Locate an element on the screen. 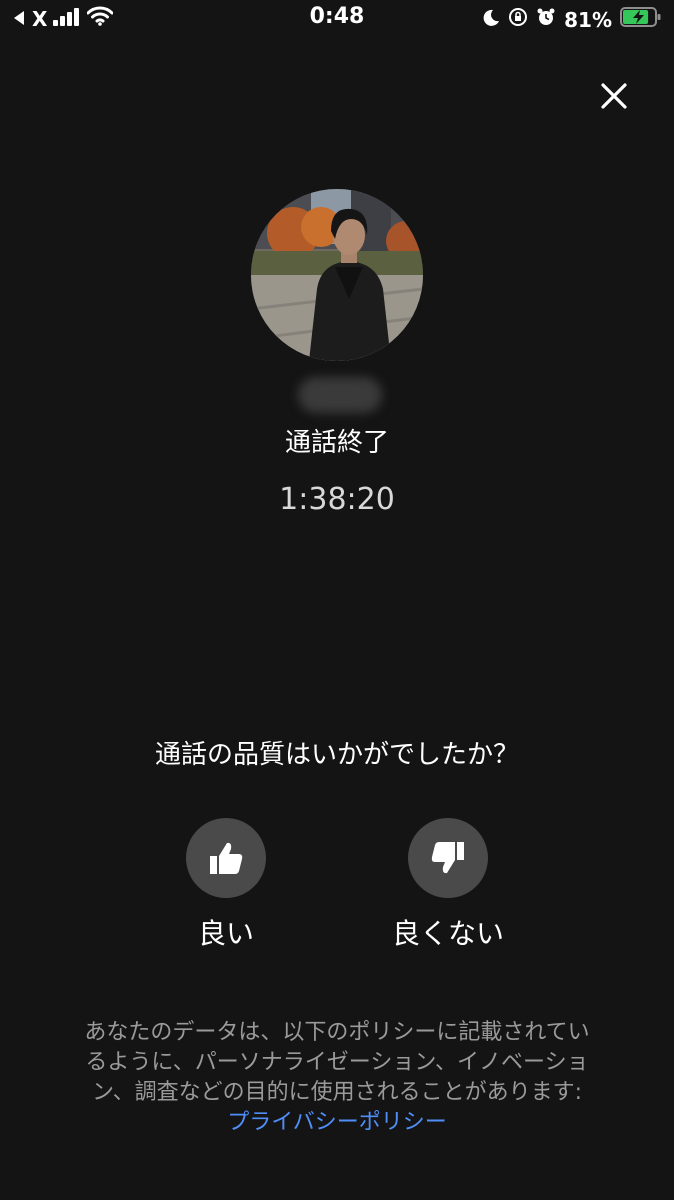 This screenshot has height=1200, width=674. orientation-lock-icon is located at coordinates (518, 19).